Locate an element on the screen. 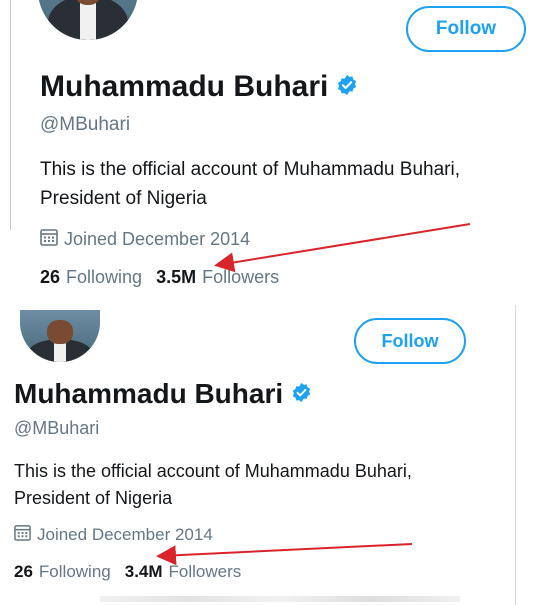  blurred-content-strip is located at coordinates (280, 599).